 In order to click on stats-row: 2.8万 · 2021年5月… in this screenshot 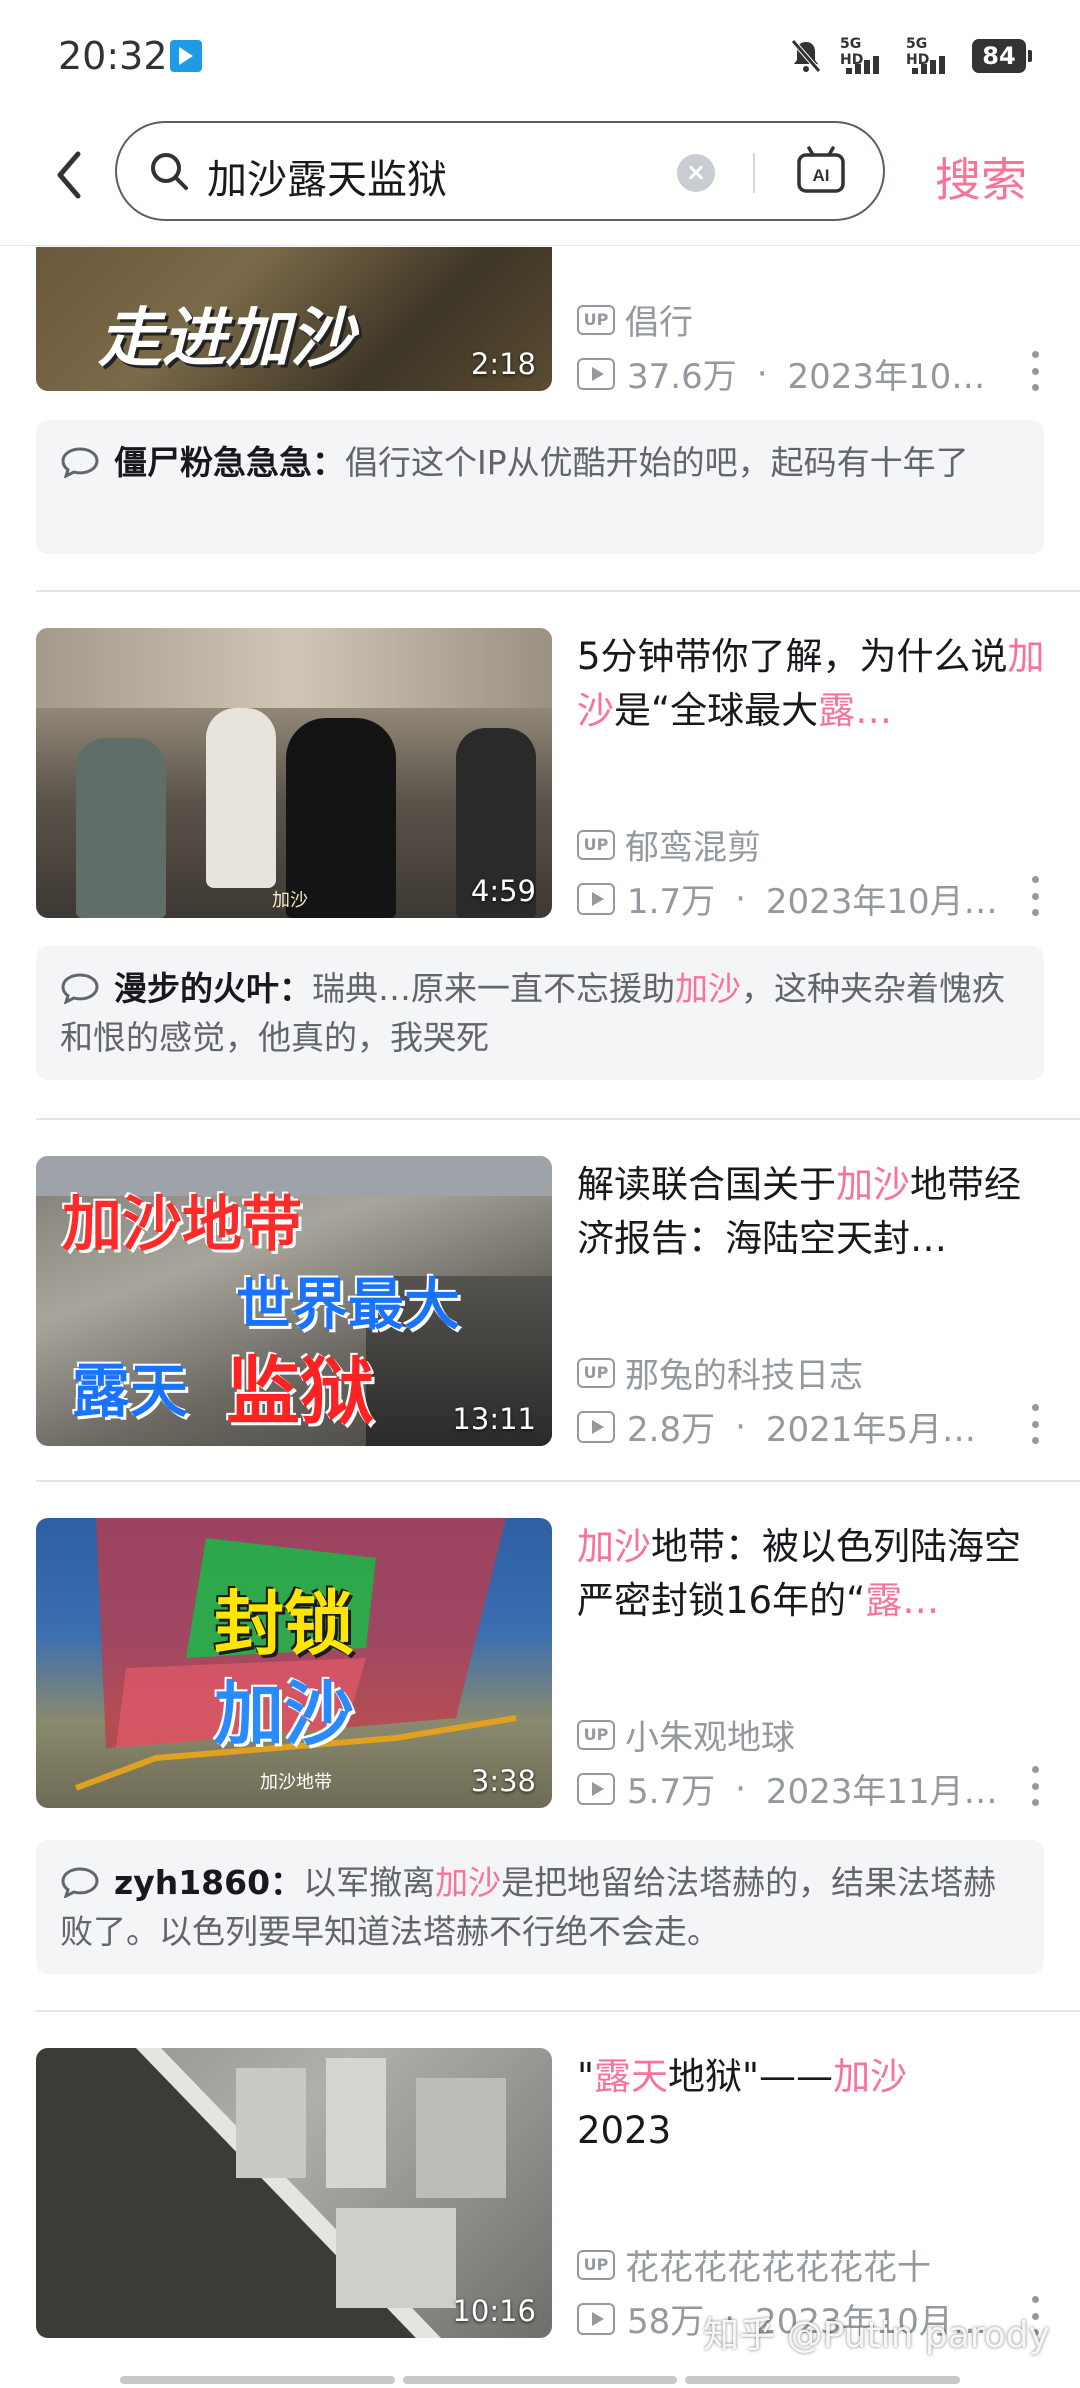, I will do `click(812, 1426)`.